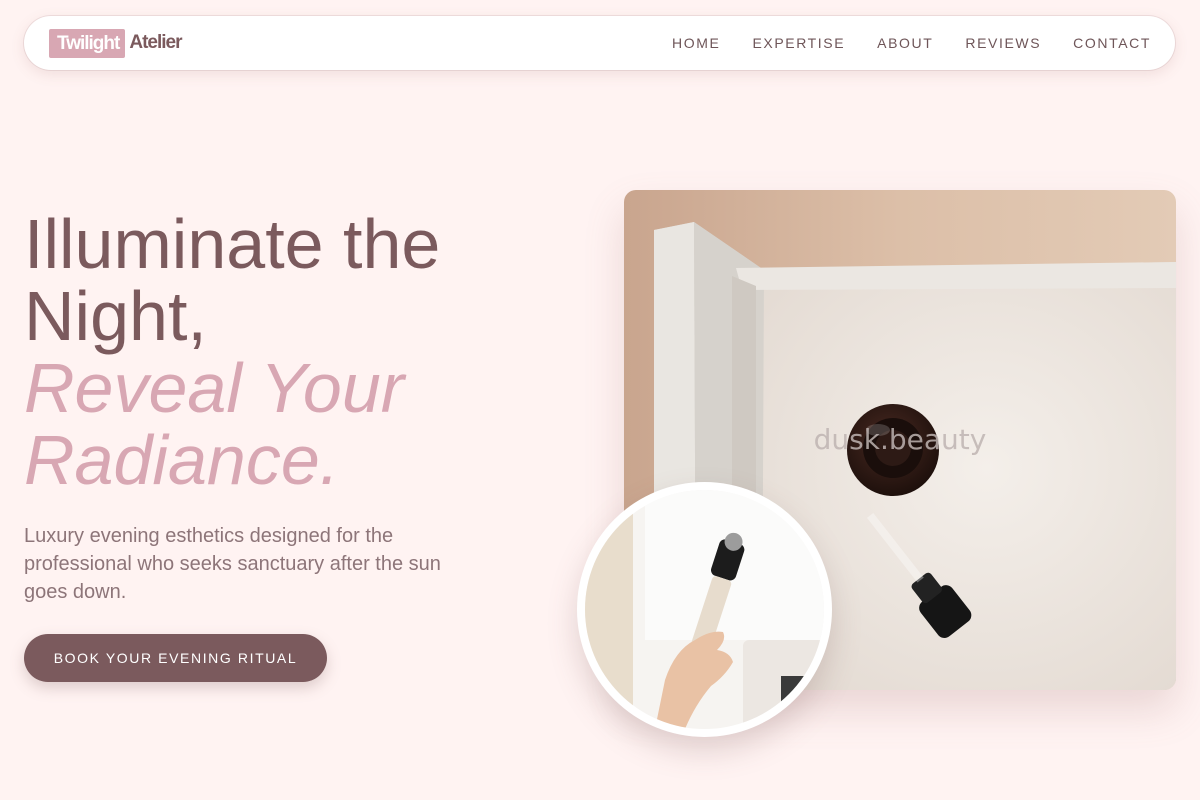 This screenshot has height=800, width=1200. Describe the element at coordinates (696, 43) in the screenshot. I see `nav-item-home: HOME` at that location.